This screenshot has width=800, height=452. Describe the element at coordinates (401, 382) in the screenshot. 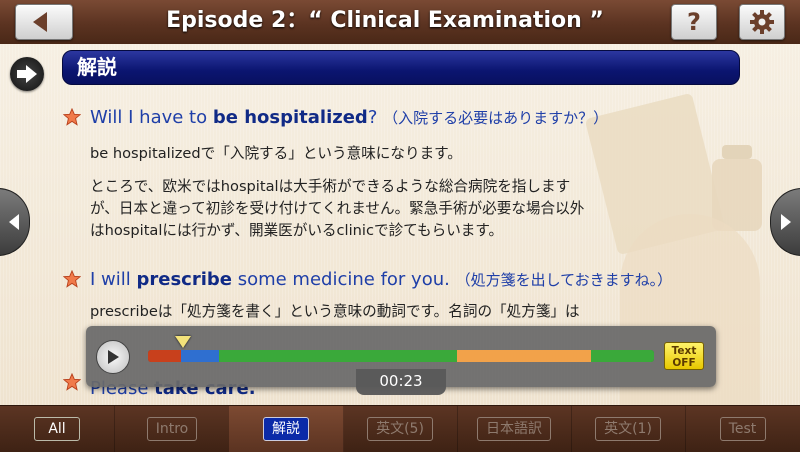

I see `time-readout: 00:23` at that location.